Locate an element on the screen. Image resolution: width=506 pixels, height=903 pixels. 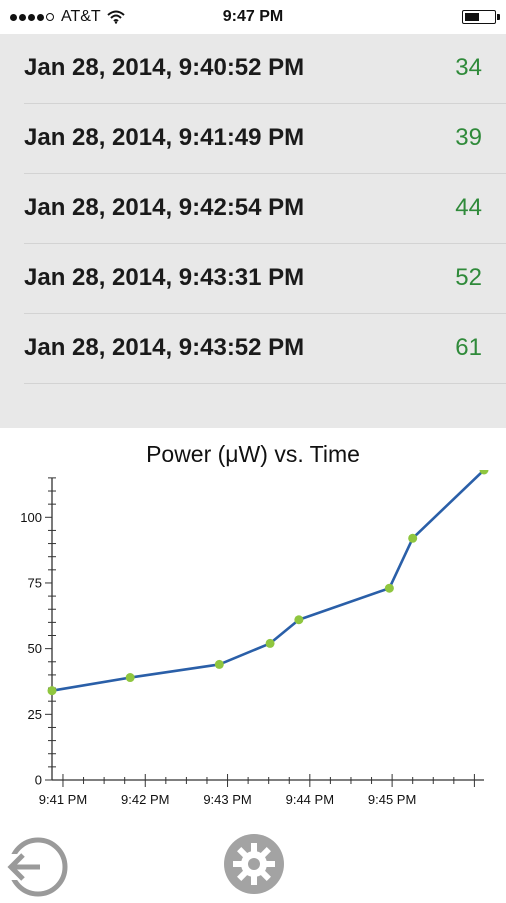
reading-timestamp: Jan 28, 2014, 9:41:49 PM is located at coordinates (164, 137).